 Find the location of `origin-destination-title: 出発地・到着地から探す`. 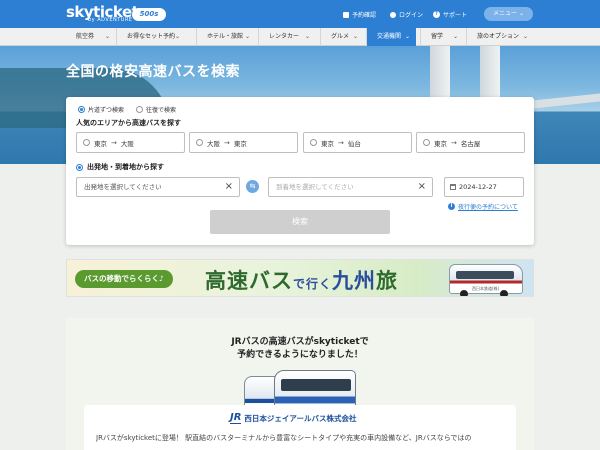

origin-destination-title: 出発地・到着地から探す is located at coordinates (120, 167).